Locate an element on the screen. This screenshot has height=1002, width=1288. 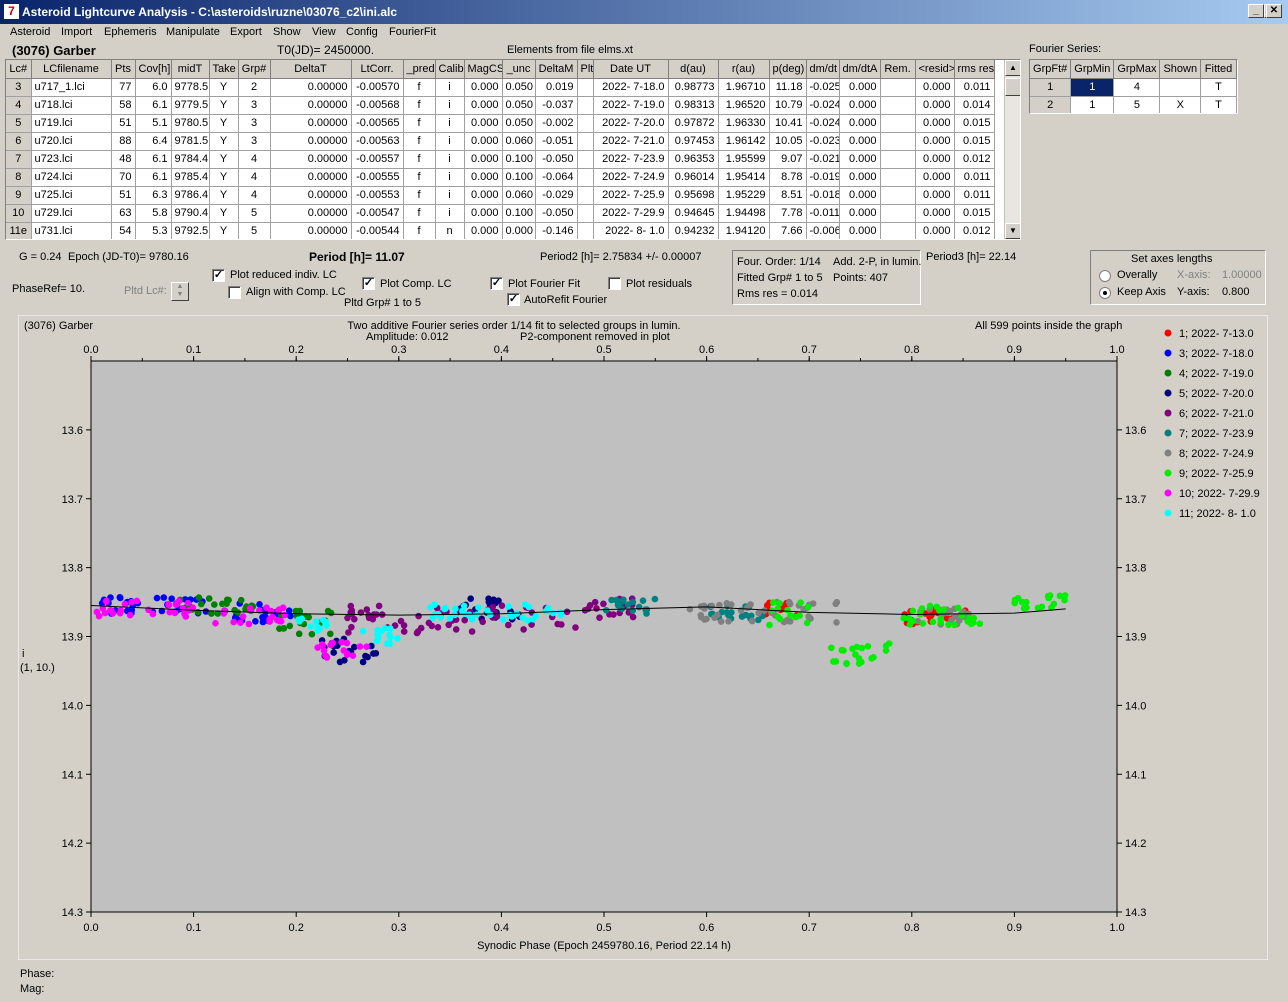
table-cell: 7.66 is located at coordinates (788, 230).